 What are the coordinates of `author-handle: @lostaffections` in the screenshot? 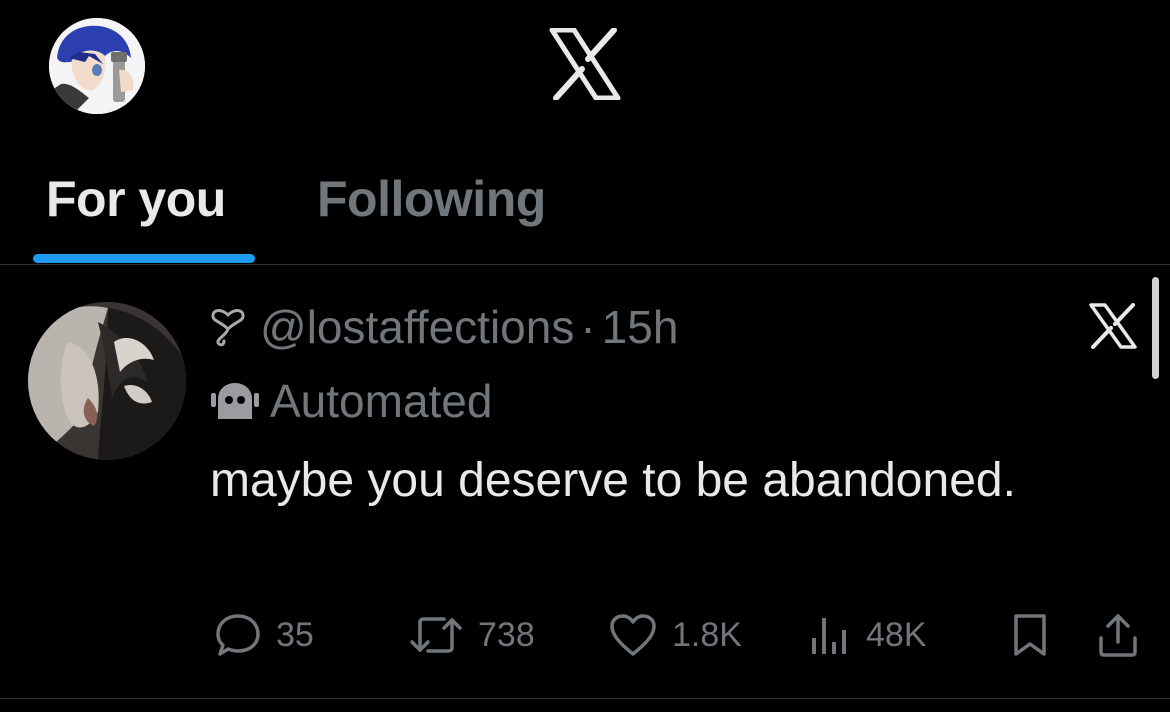 It's located at (417, 327).